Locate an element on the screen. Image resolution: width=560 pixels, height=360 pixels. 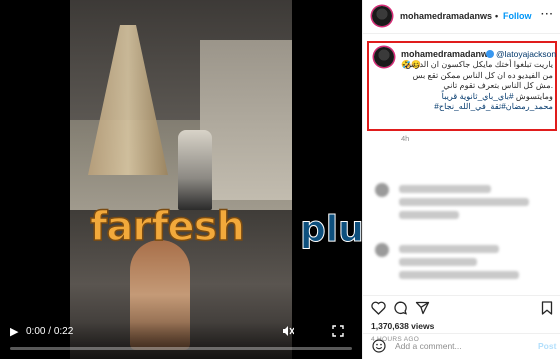
caption-line: .مش كل الناس بتعرف تقوم تاني is located at coordinates (498, 86).